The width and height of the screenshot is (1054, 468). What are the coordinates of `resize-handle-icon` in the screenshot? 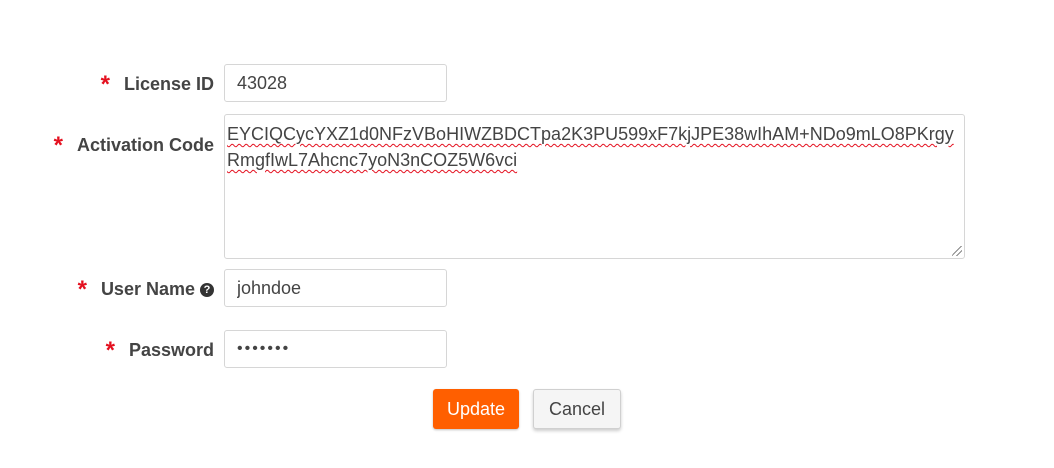 It's located at (957, 251).